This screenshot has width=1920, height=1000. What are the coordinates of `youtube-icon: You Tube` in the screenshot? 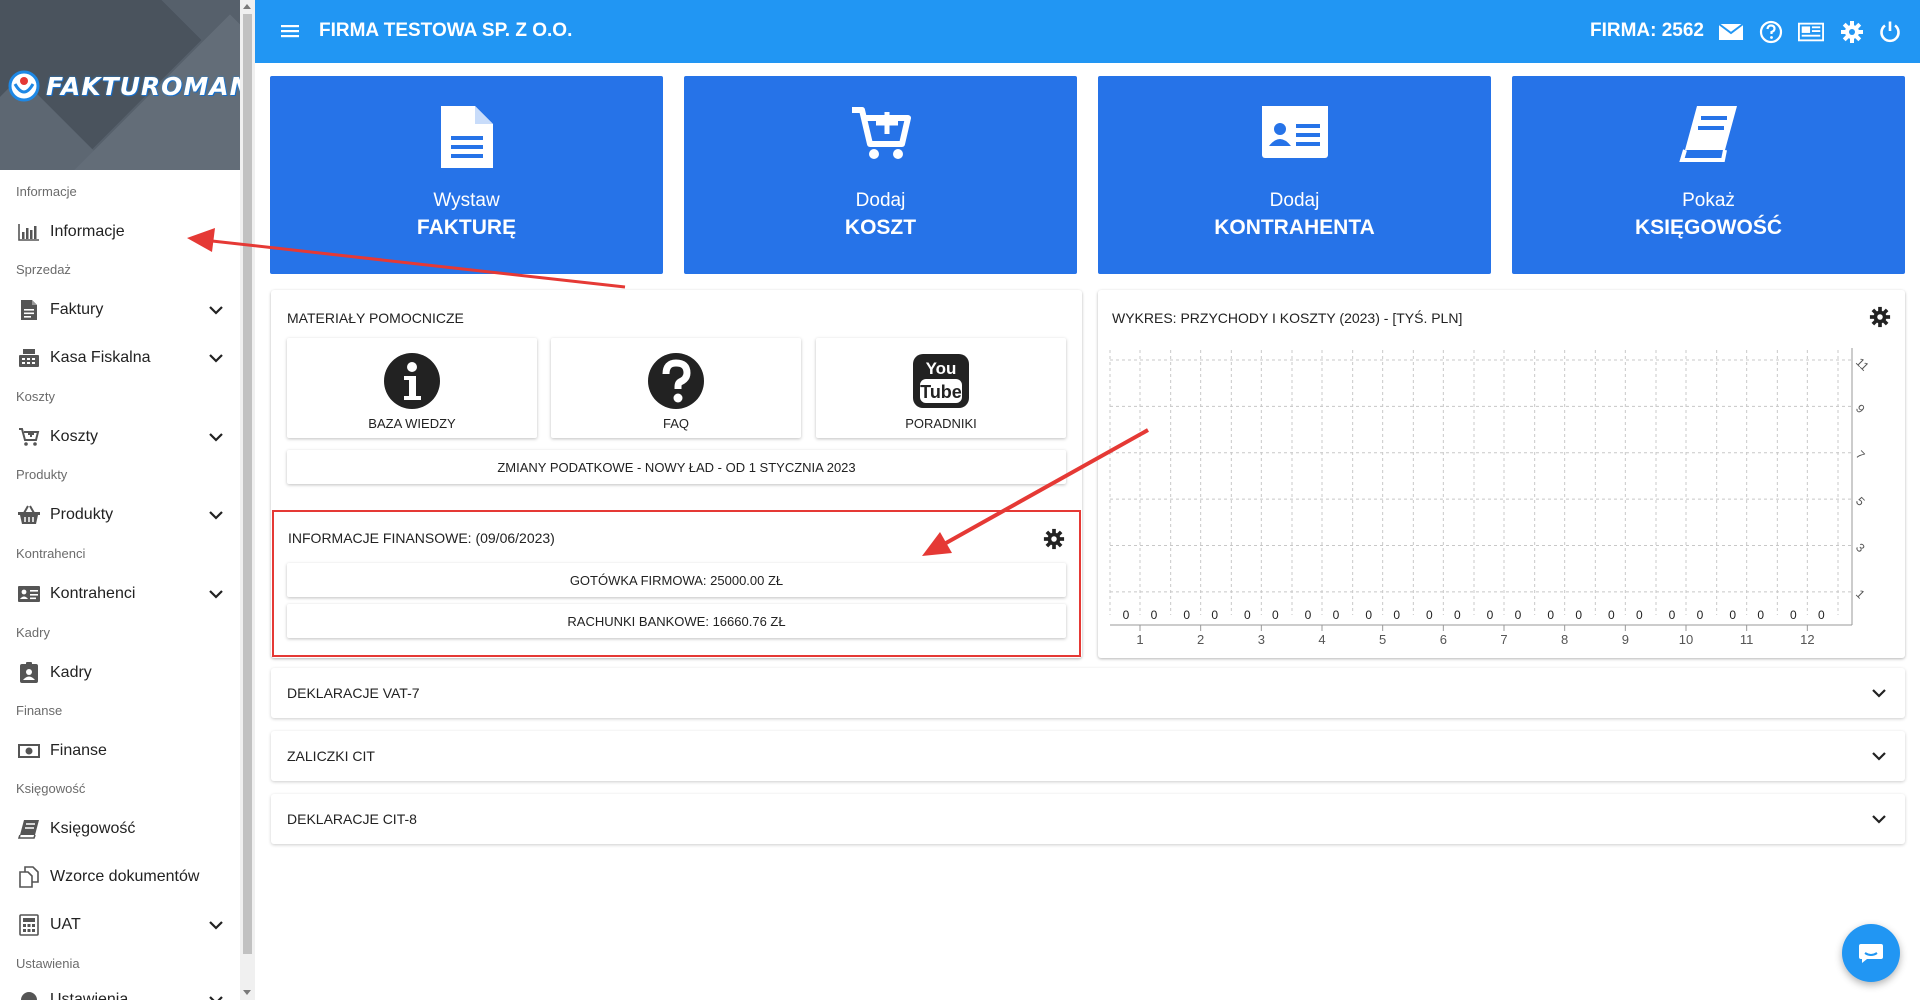 It's located at (941, 381).